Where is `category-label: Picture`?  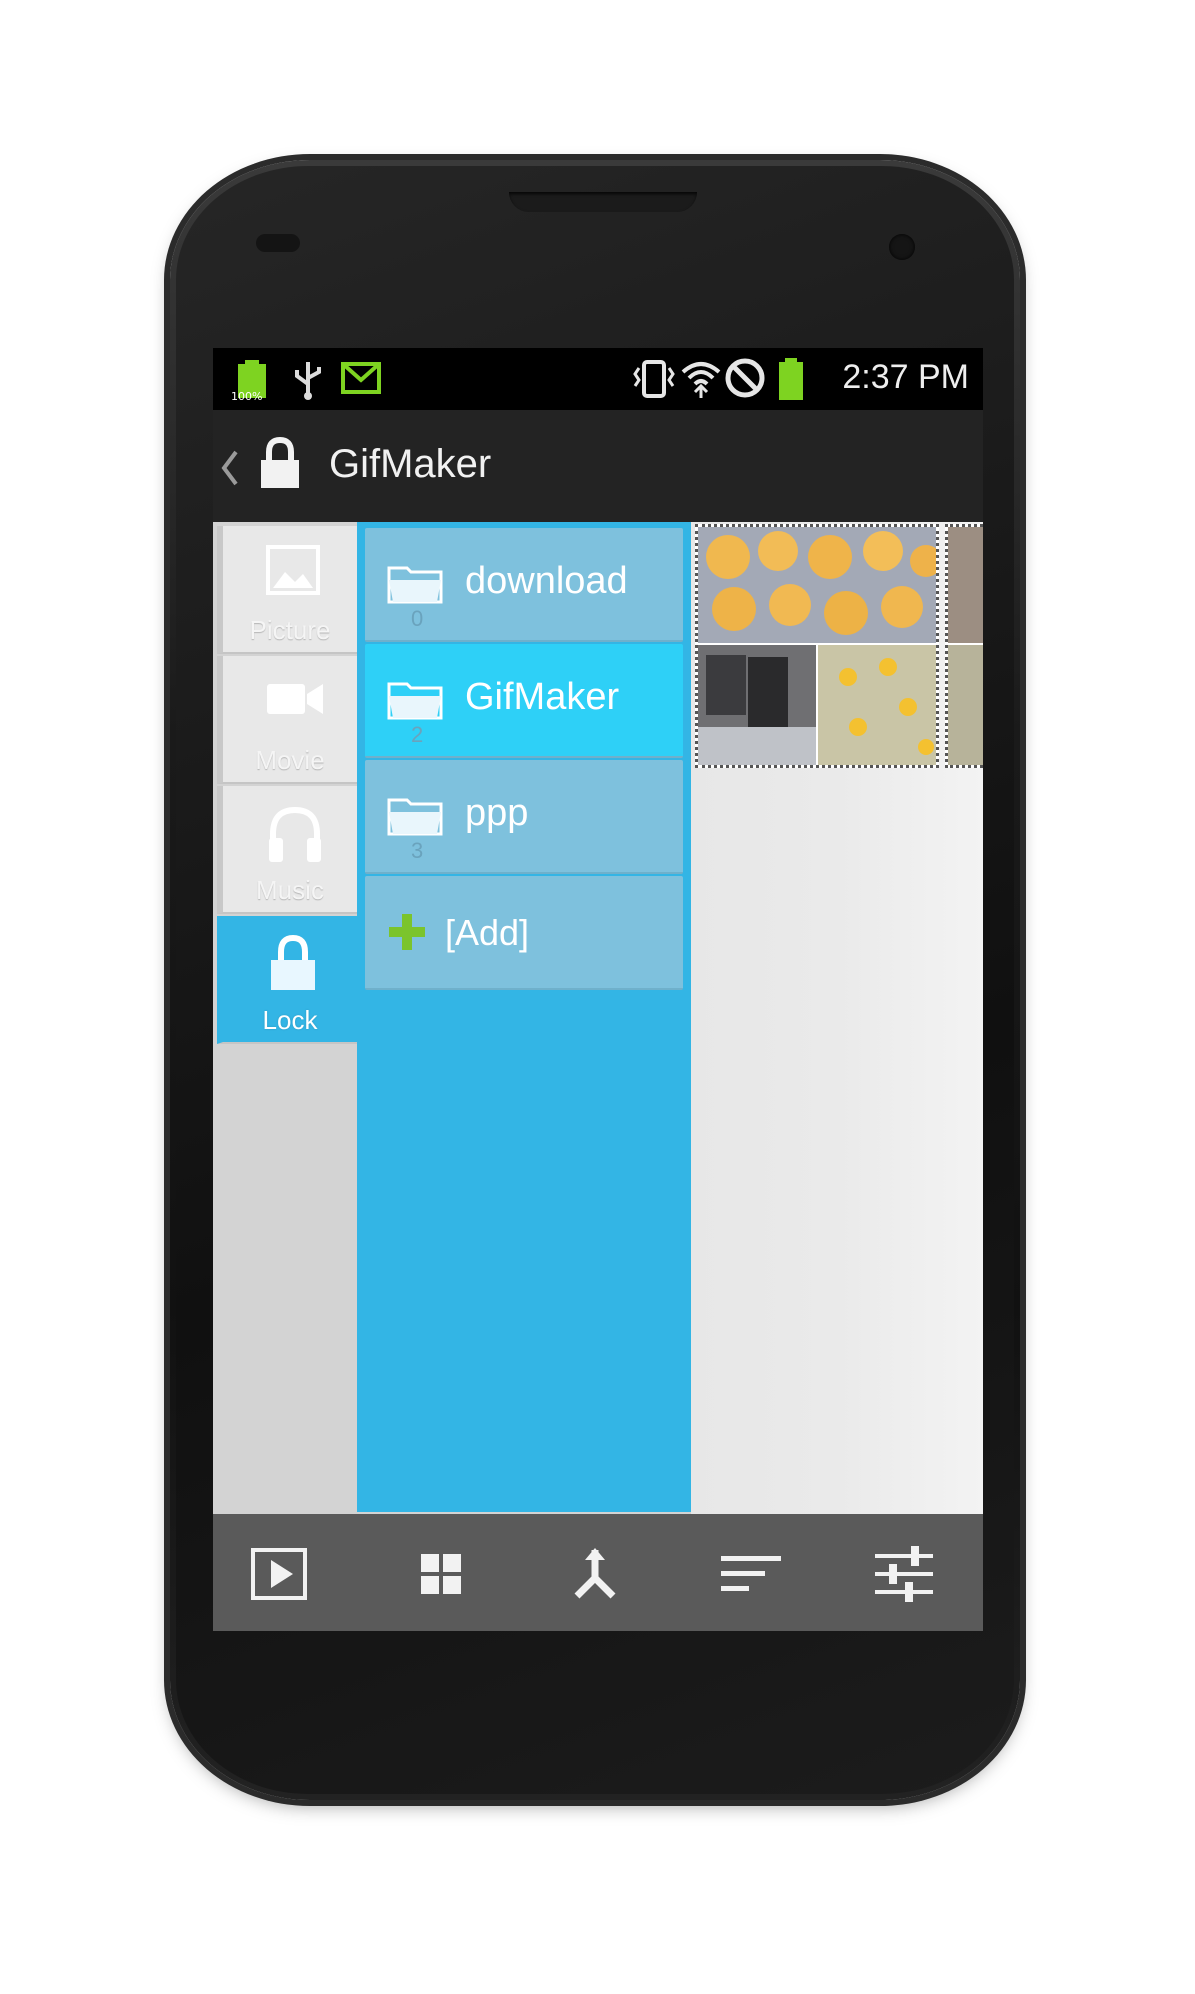
category-label: Picture is located at coordinates (290, 630).